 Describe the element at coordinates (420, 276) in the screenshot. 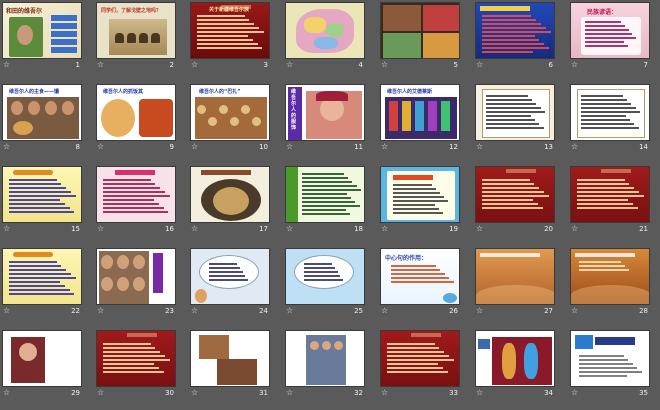

I see `slide-preview: 中心句的作用：` at that location.